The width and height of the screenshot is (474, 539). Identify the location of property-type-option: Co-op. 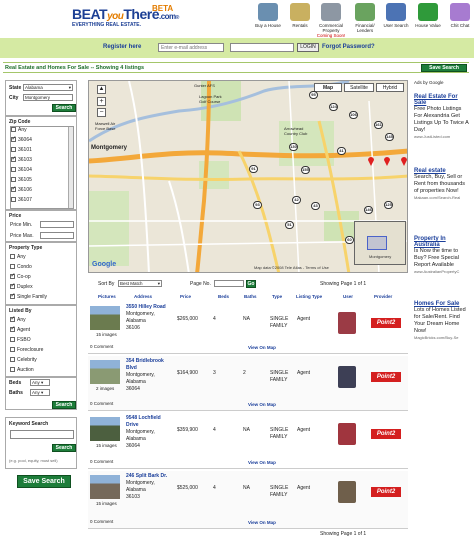
(20, 276).